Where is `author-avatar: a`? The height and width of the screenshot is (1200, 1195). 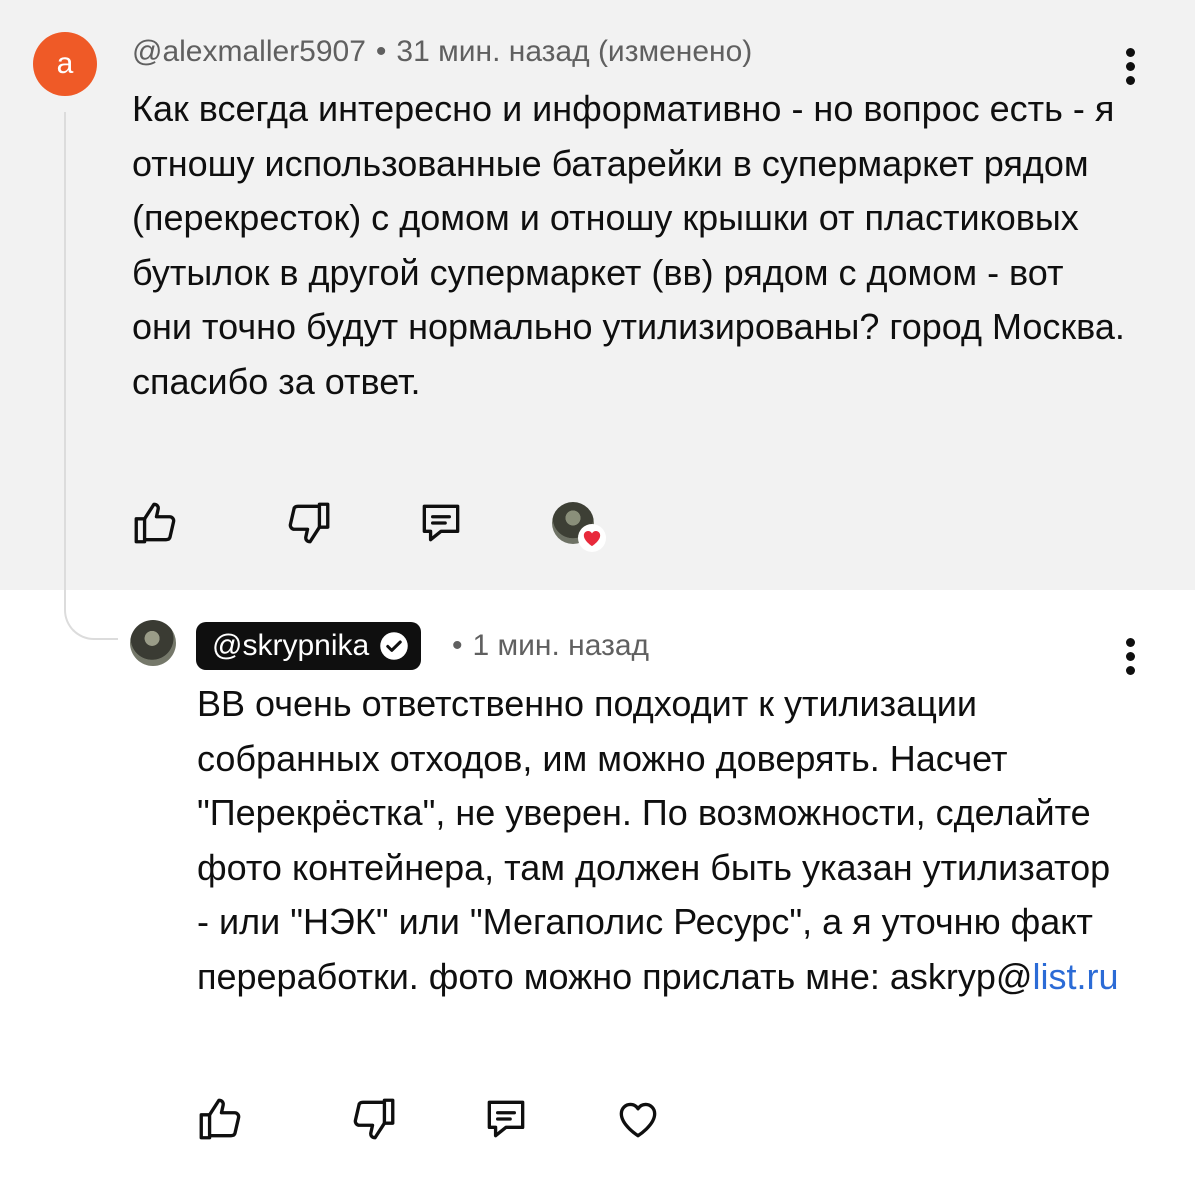
author-avatar: a is located at coordinates (65, 64).